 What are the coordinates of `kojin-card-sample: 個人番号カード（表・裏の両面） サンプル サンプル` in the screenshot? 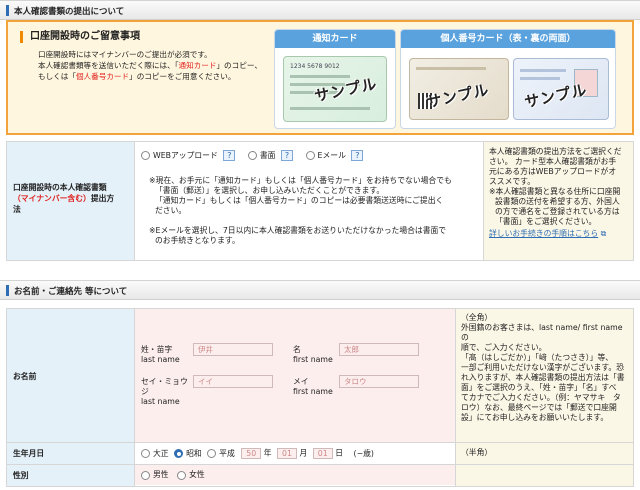 It's located at (508, 79).